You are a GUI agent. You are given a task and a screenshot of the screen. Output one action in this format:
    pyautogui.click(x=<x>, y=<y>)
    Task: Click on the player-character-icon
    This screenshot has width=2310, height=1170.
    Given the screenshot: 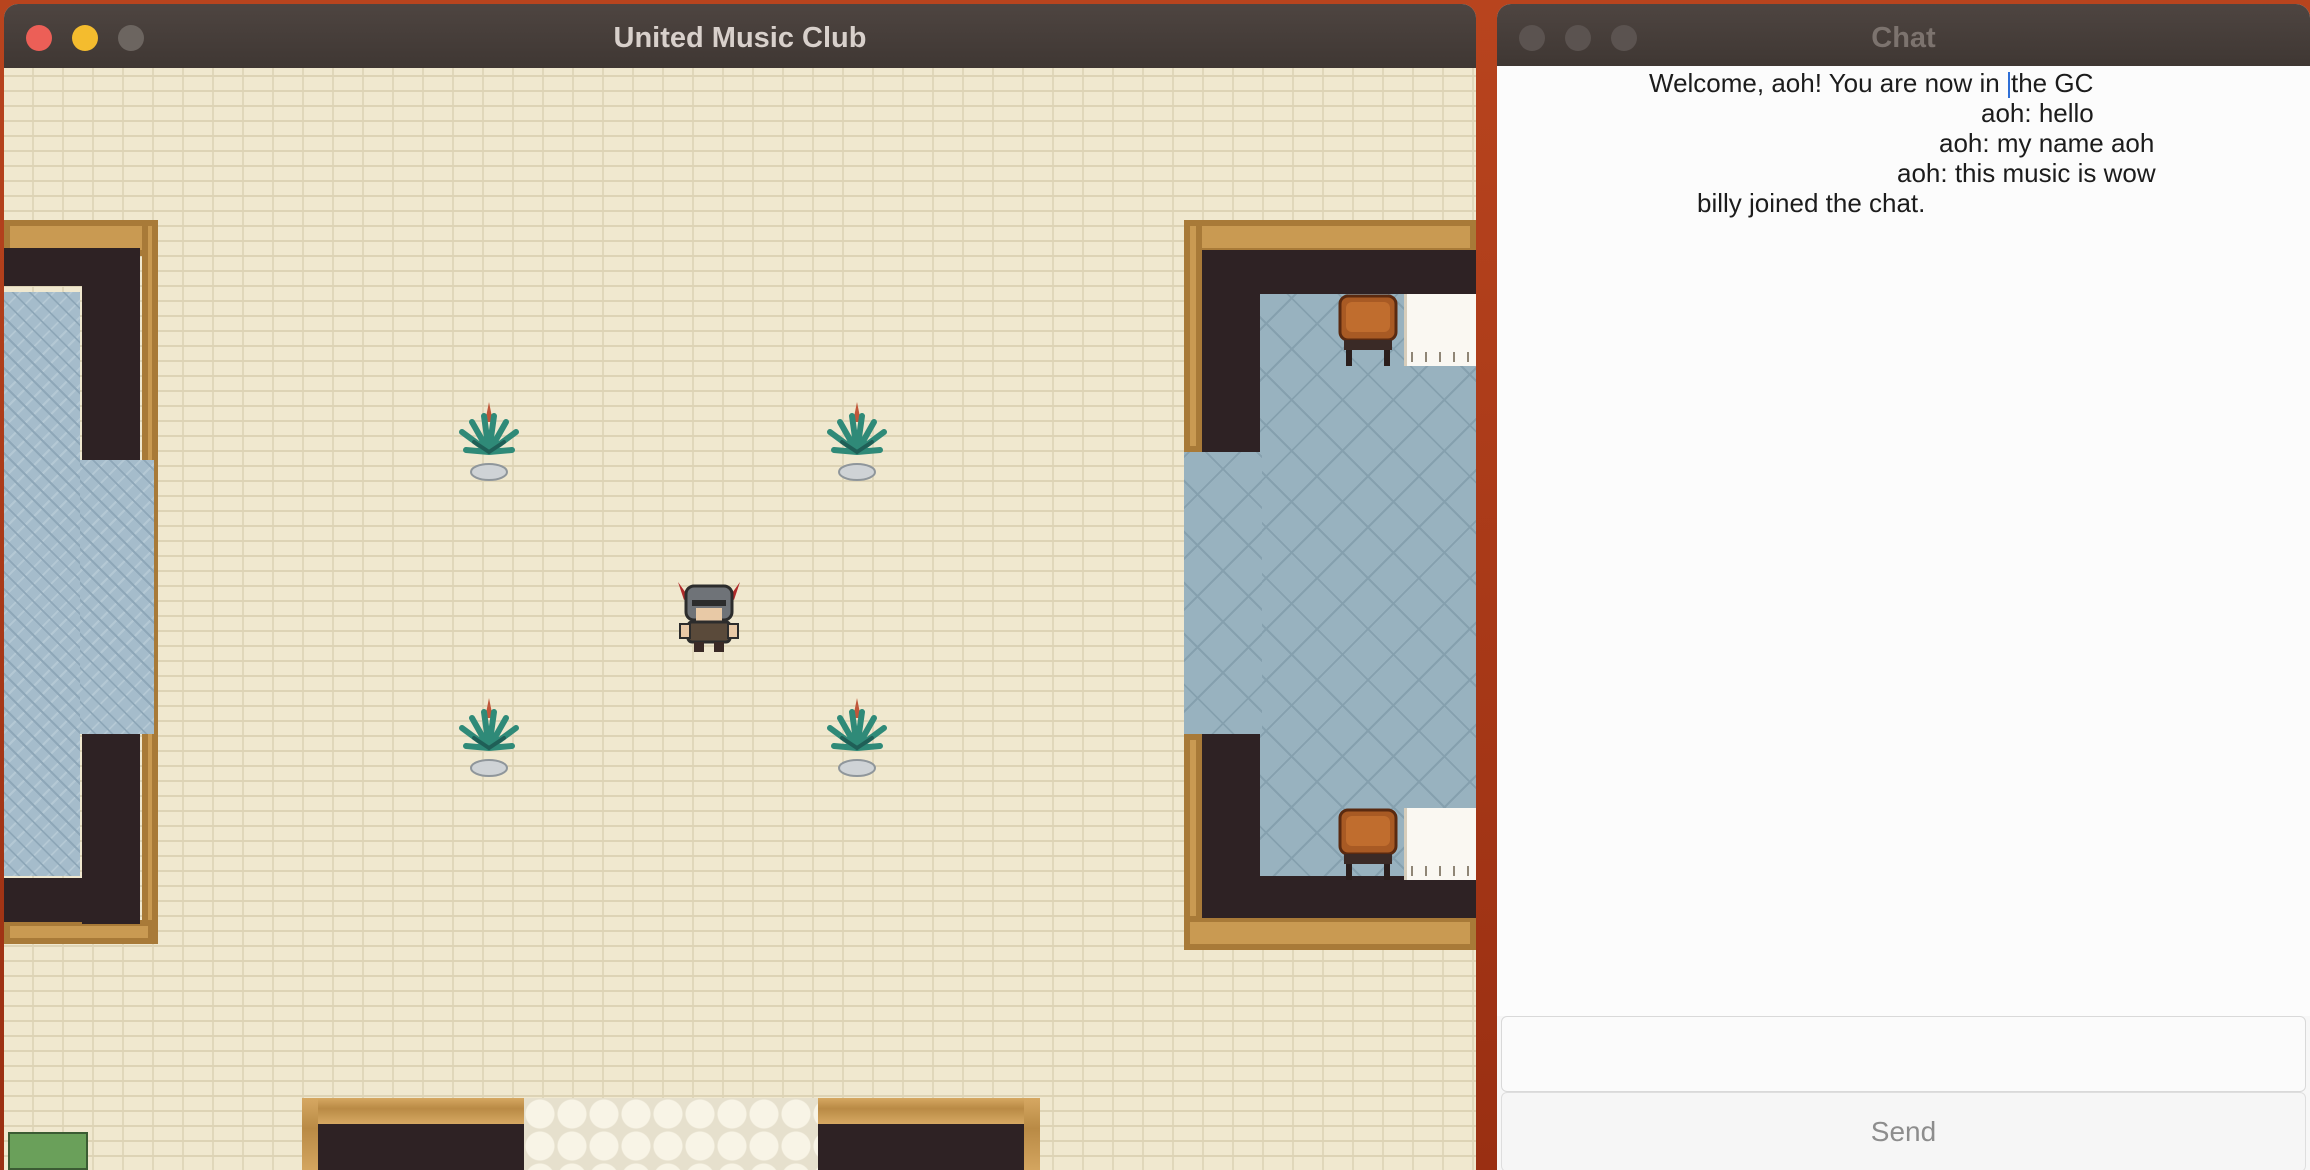 What is the action you would take?
    pyautogui.click(x=709, y=616)
    